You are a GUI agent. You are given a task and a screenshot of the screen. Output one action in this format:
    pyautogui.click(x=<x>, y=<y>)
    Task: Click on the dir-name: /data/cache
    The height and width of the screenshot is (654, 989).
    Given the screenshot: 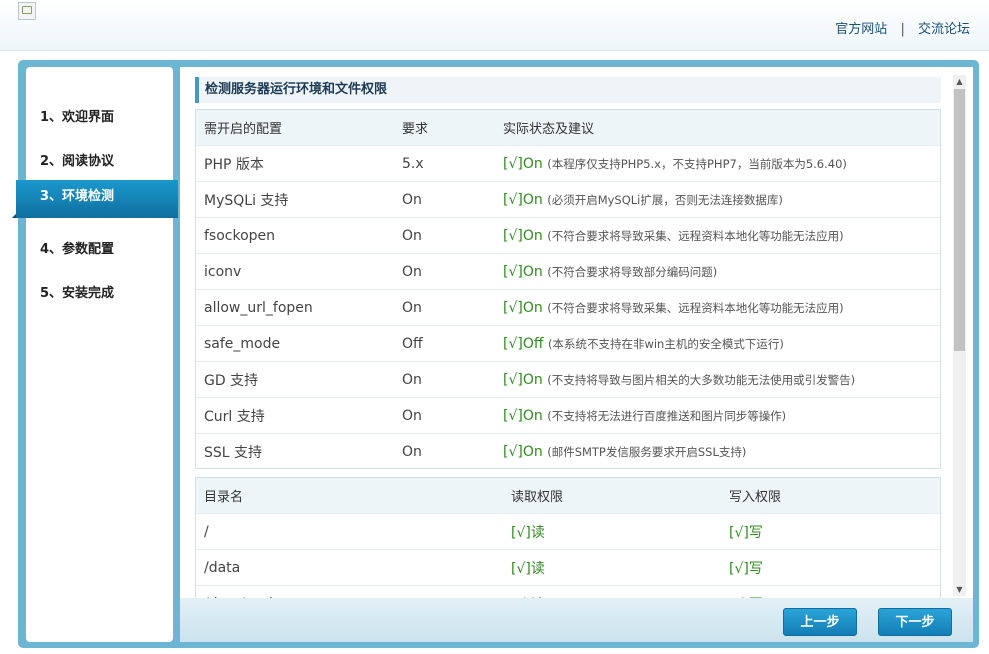 What is the action you would take?
    pyautogui.click(x=349, y=591)
    